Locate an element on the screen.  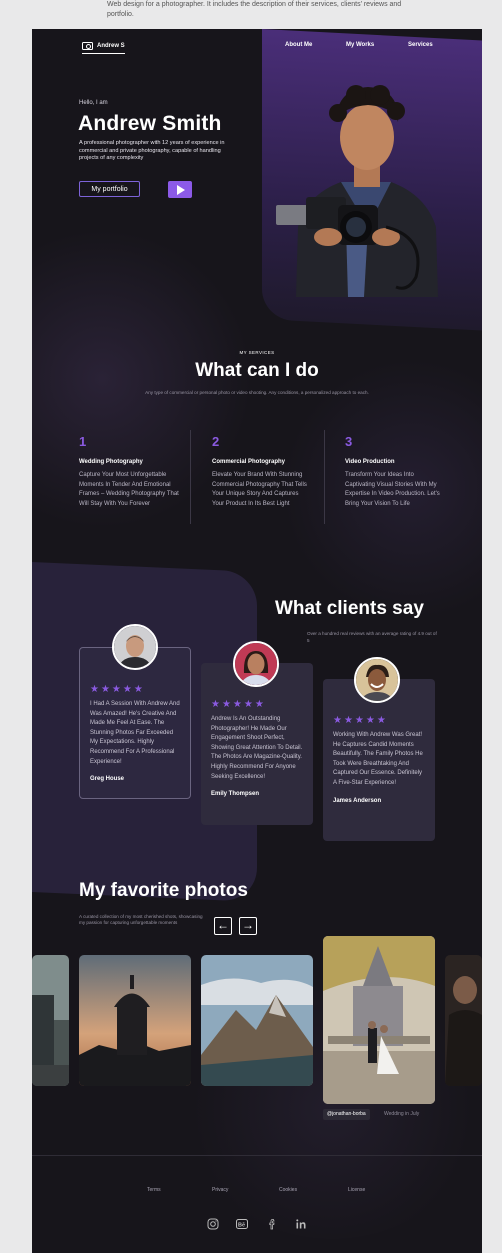
instagram-icon is located at coordinates (213, 1224).